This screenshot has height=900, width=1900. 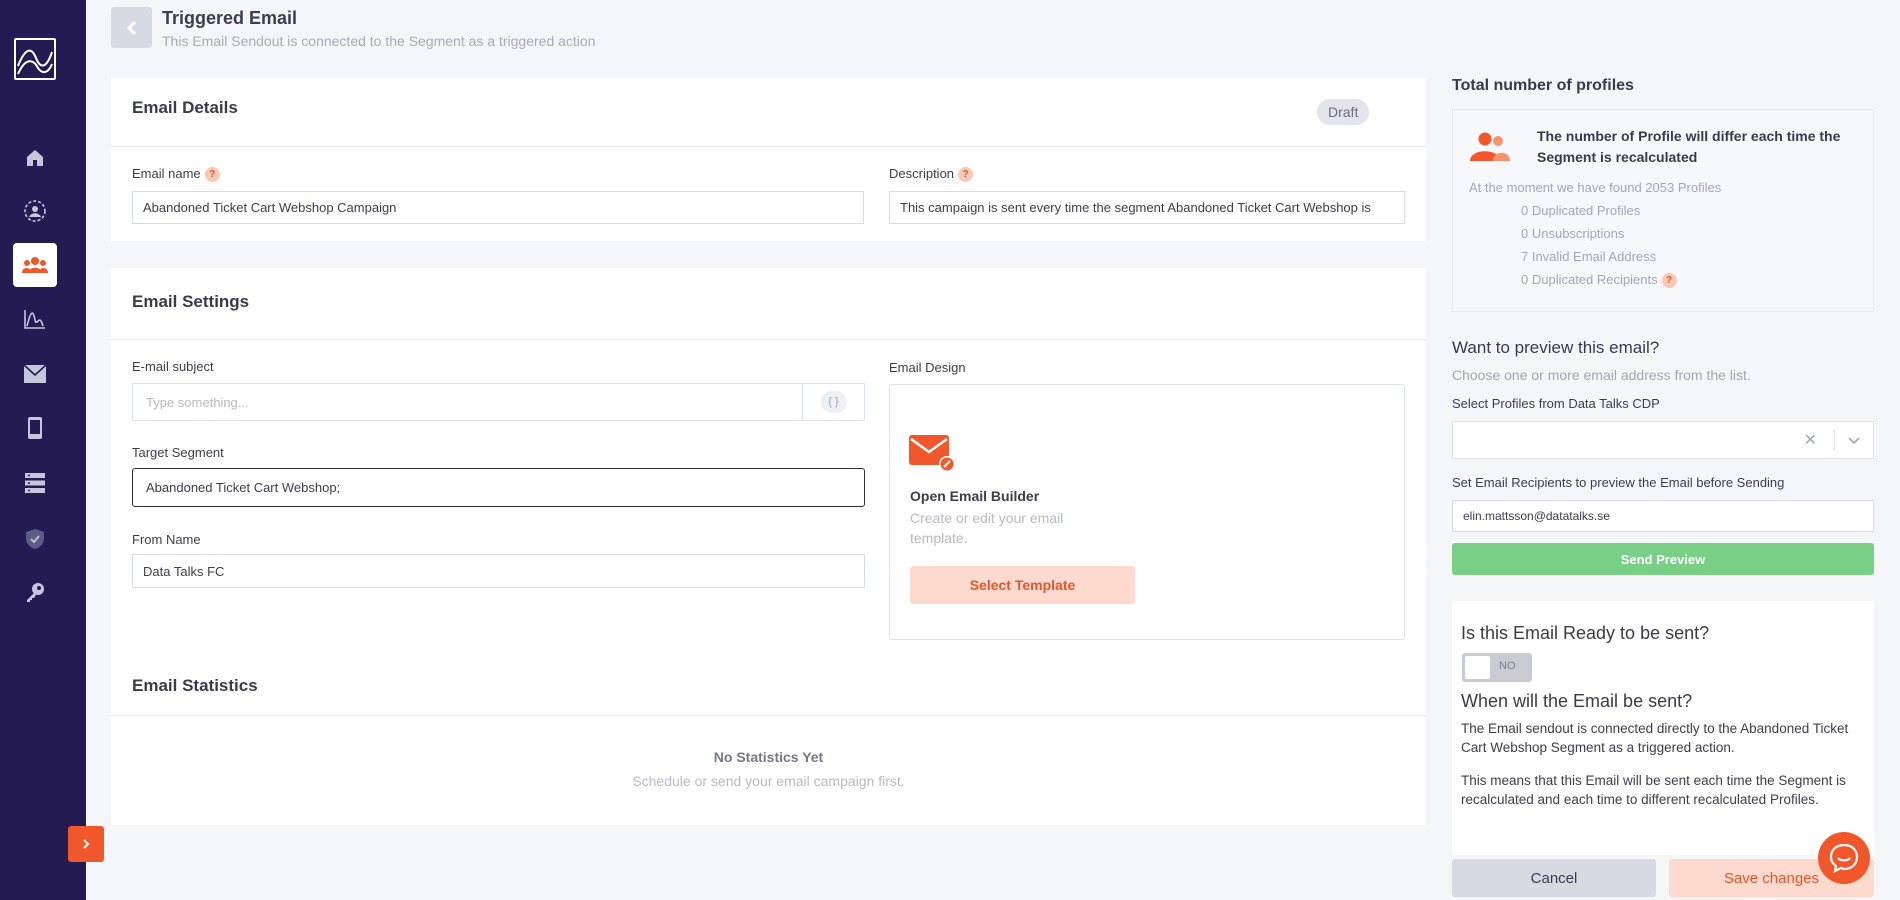 I want to click on toggle-label: NO, so click(x=1507, y=666).